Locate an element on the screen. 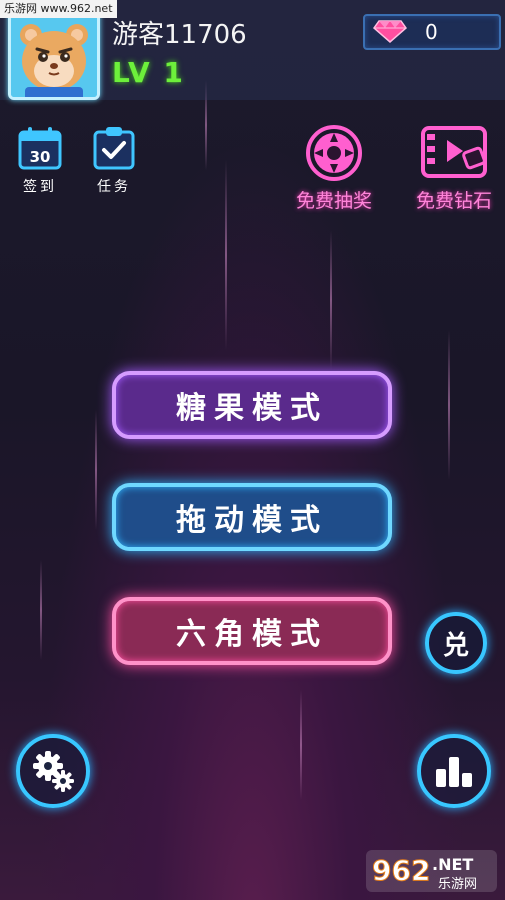 This screenshot has width=505, height=900. tasks-label: 任务 is located at coordinates (114, 187).